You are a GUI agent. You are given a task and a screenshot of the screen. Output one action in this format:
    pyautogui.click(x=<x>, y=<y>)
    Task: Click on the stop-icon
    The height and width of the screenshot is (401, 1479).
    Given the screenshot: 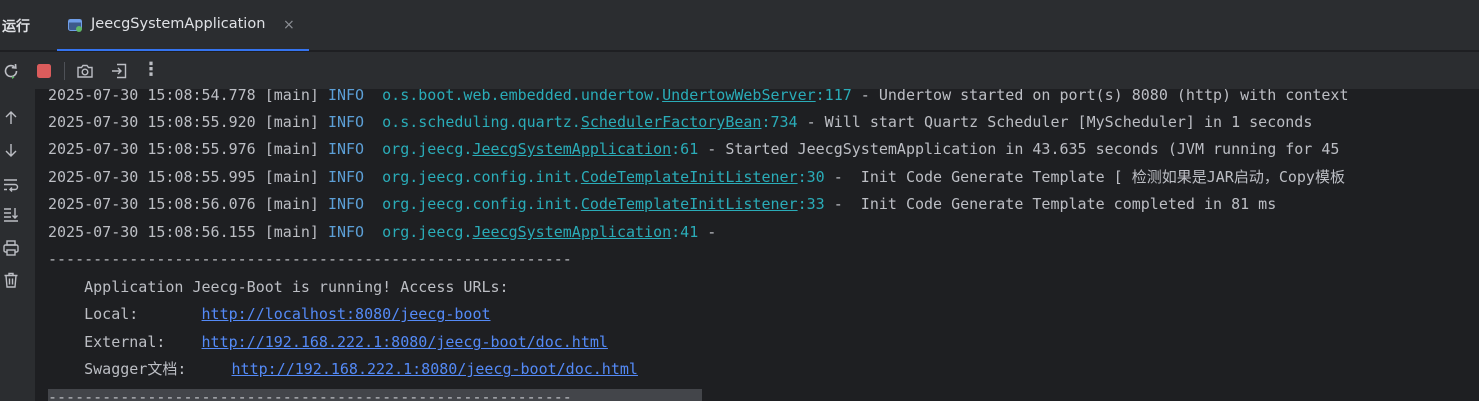 What is the action you would take?
    pyautogui.click(x=44, y=71)
    